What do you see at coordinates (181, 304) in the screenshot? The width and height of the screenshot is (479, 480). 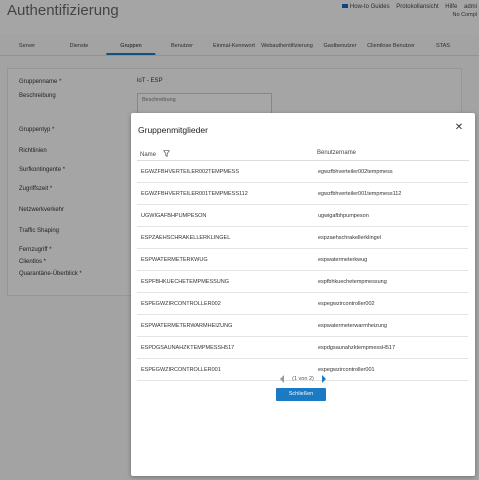 I see `member-name: ESPEGWZIRCONTROLLER002` at bounding box center [181, 304].